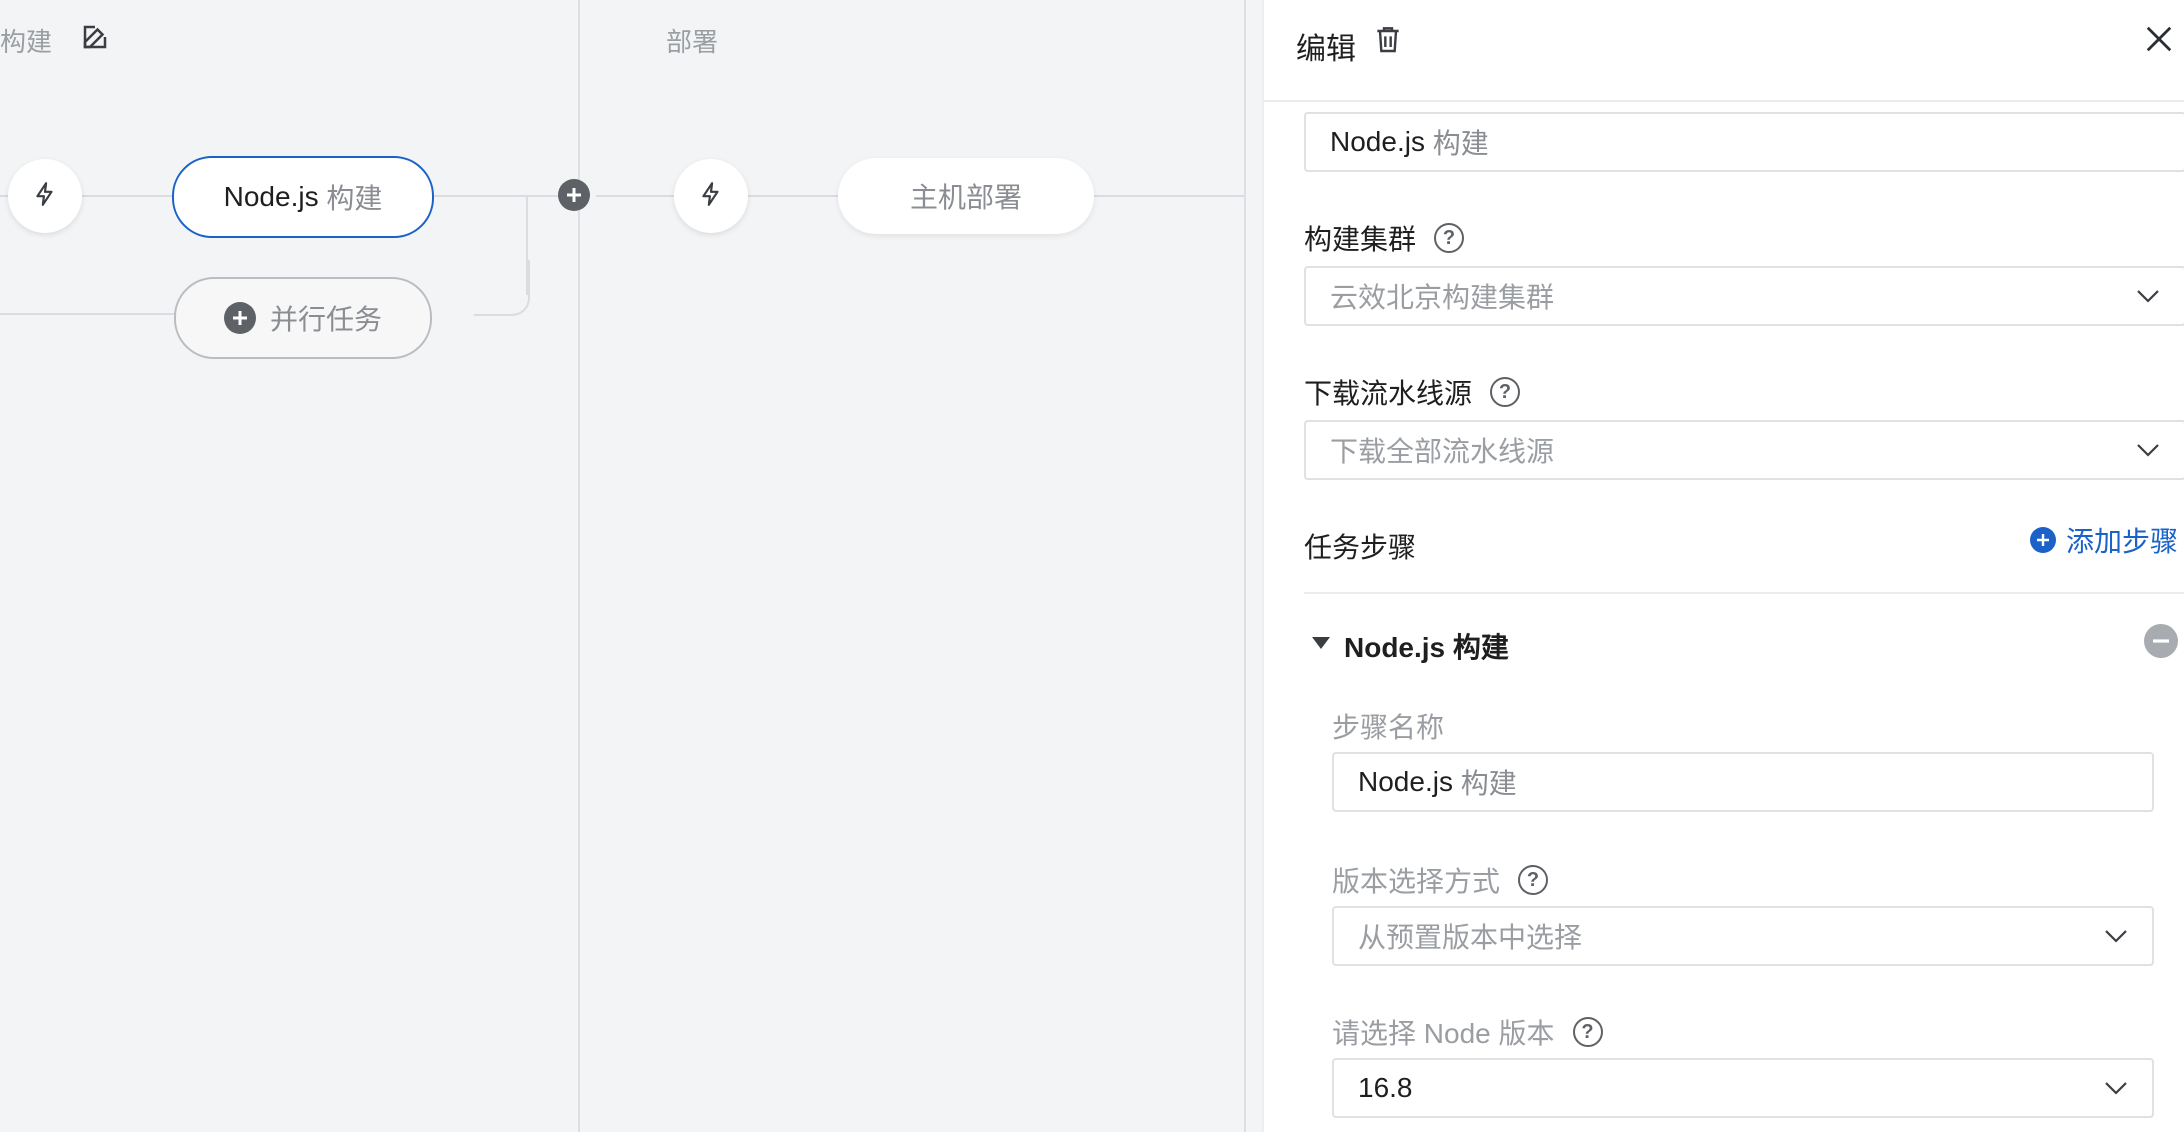  Describe the element at coordinates (1405, 781) in the screenshot. I see `step-name-value: Node.js` at that location.